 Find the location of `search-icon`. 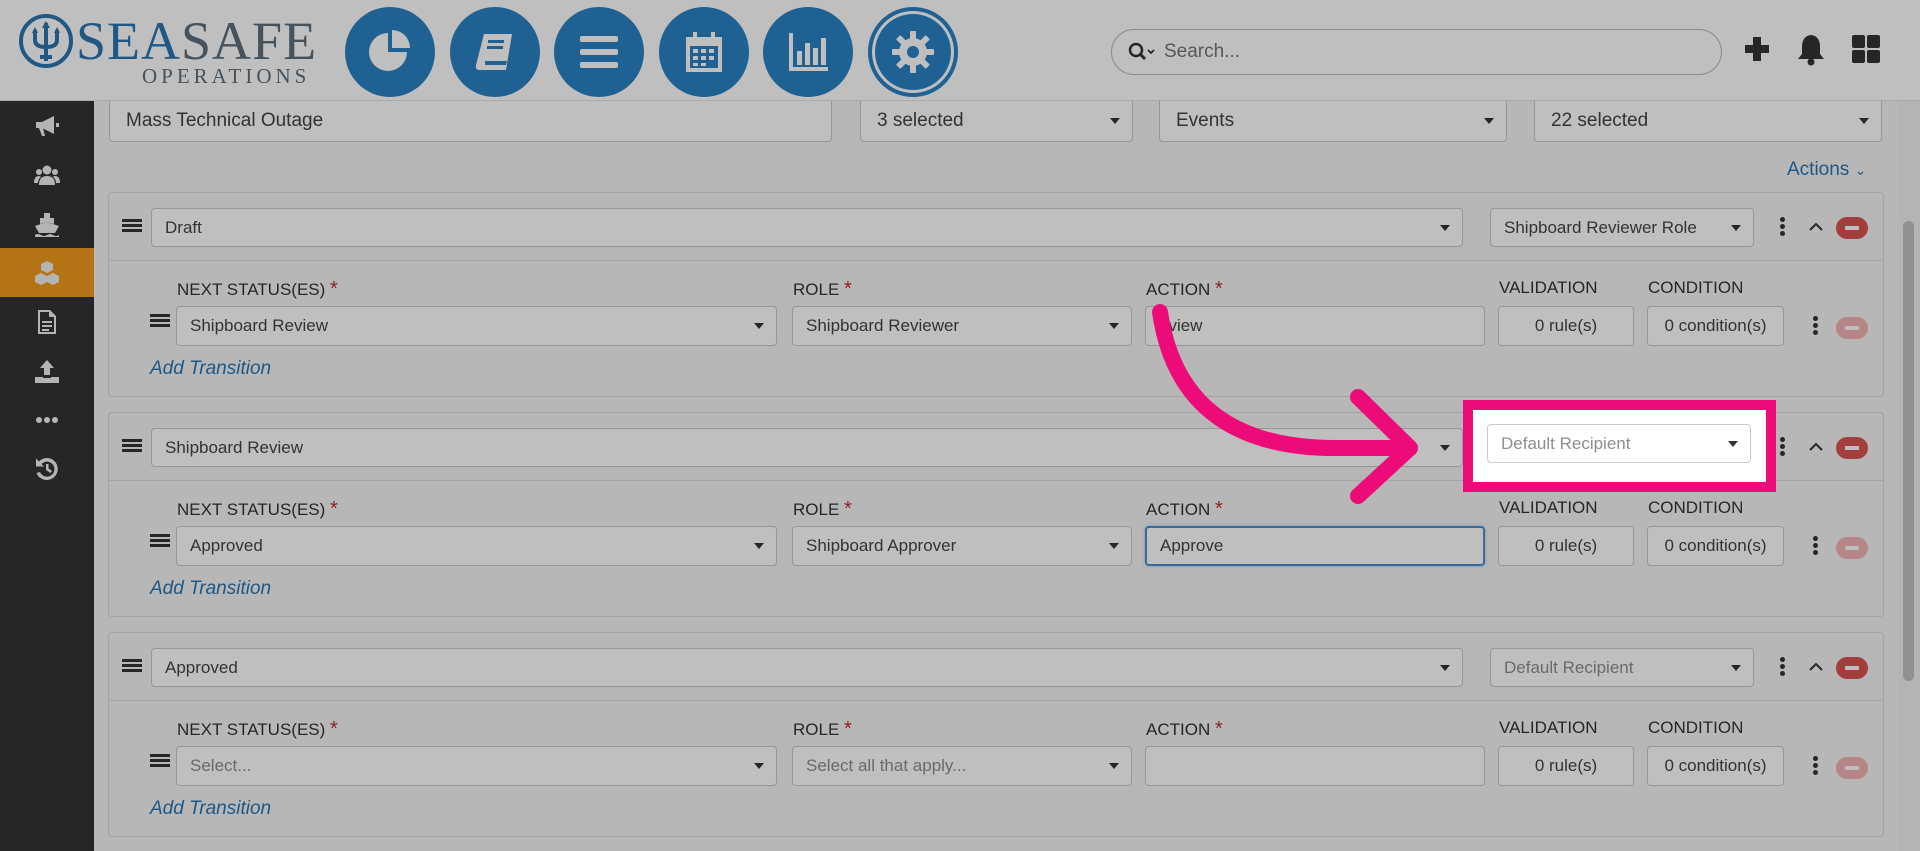

search-icon is located at coordinates (1141, 51).